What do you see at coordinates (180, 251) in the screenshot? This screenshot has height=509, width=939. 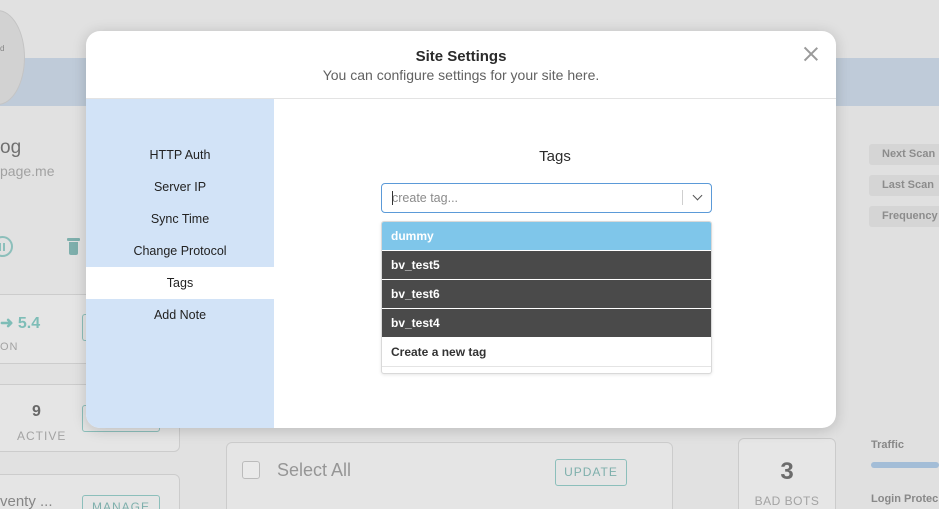 I see `sidebar-item-change-protocol: Change Protocol` at bounding box center [180, 251].